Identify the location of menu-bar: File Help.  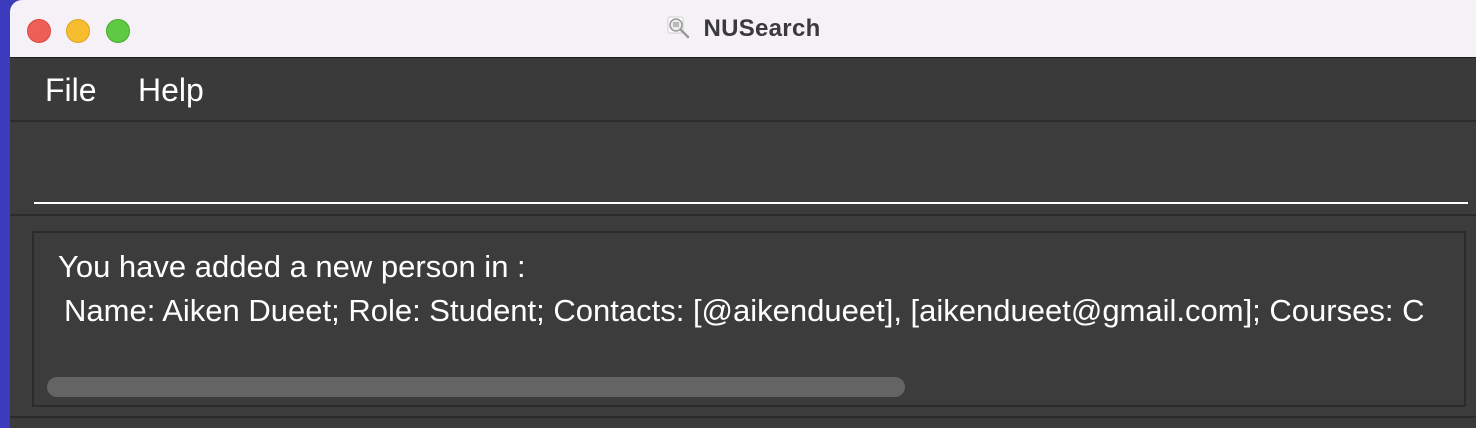
(743, 90).